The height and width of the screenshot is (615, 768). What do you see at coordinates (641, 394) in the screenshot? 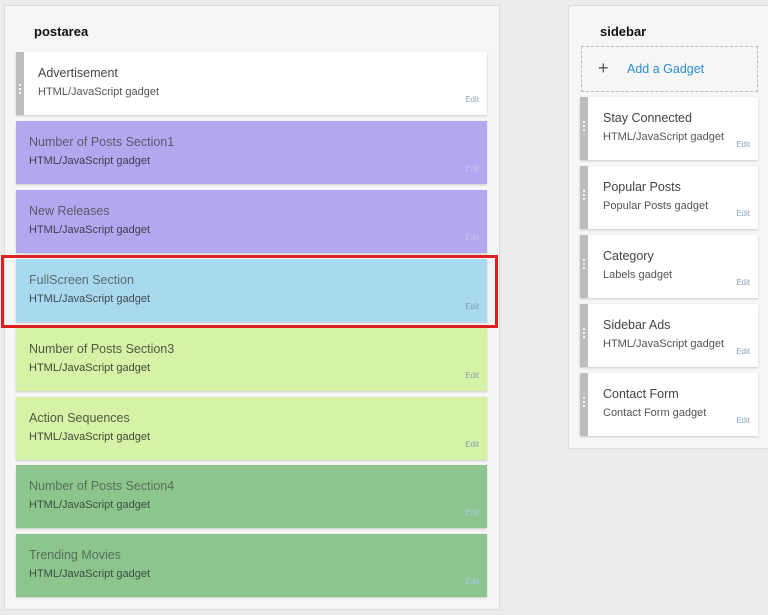
I see `gadget-title: Contact Form` at bounding box center [641, 394].